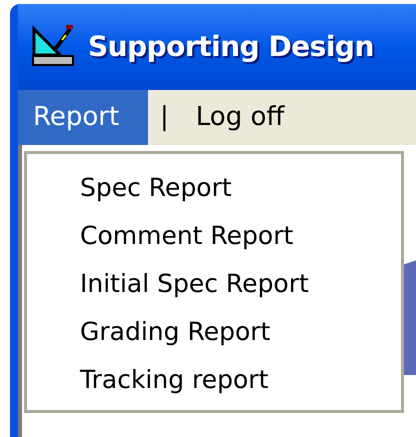 This screenshot has height=437, width=416. I want to click on window-title: Supporting Design, so click(231, 47).